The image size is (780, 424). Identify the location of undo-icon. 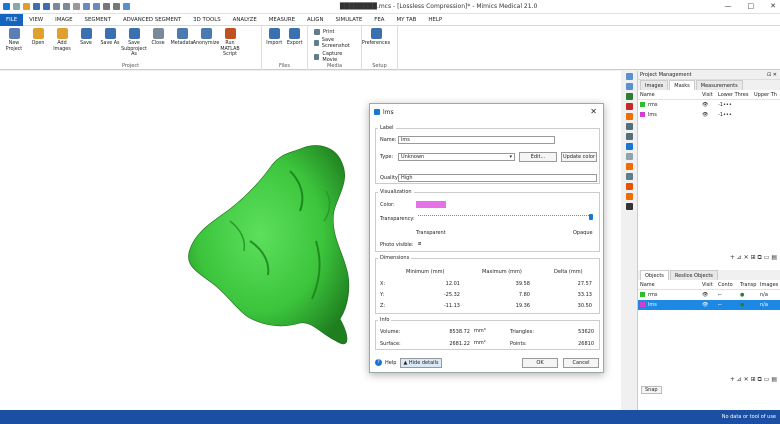
(56, 6).